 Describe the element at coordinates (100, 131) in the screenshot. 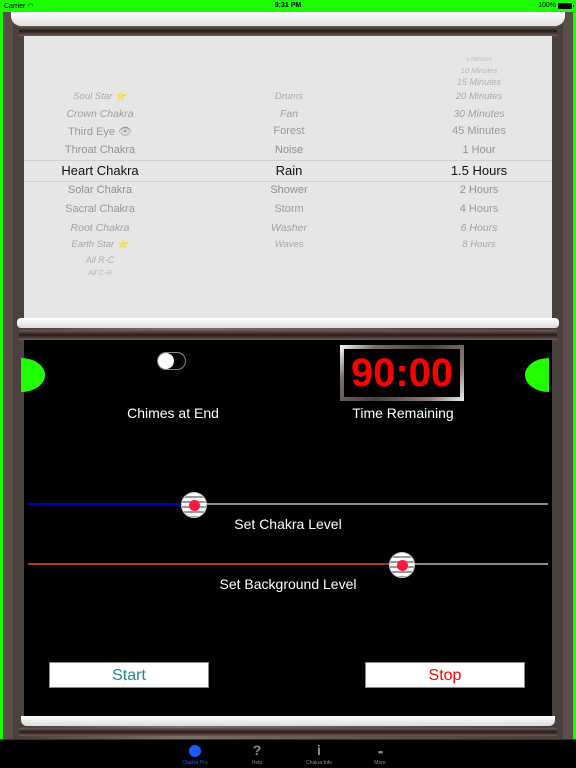

I see `picker-item: Third Eye 👁` at that location.